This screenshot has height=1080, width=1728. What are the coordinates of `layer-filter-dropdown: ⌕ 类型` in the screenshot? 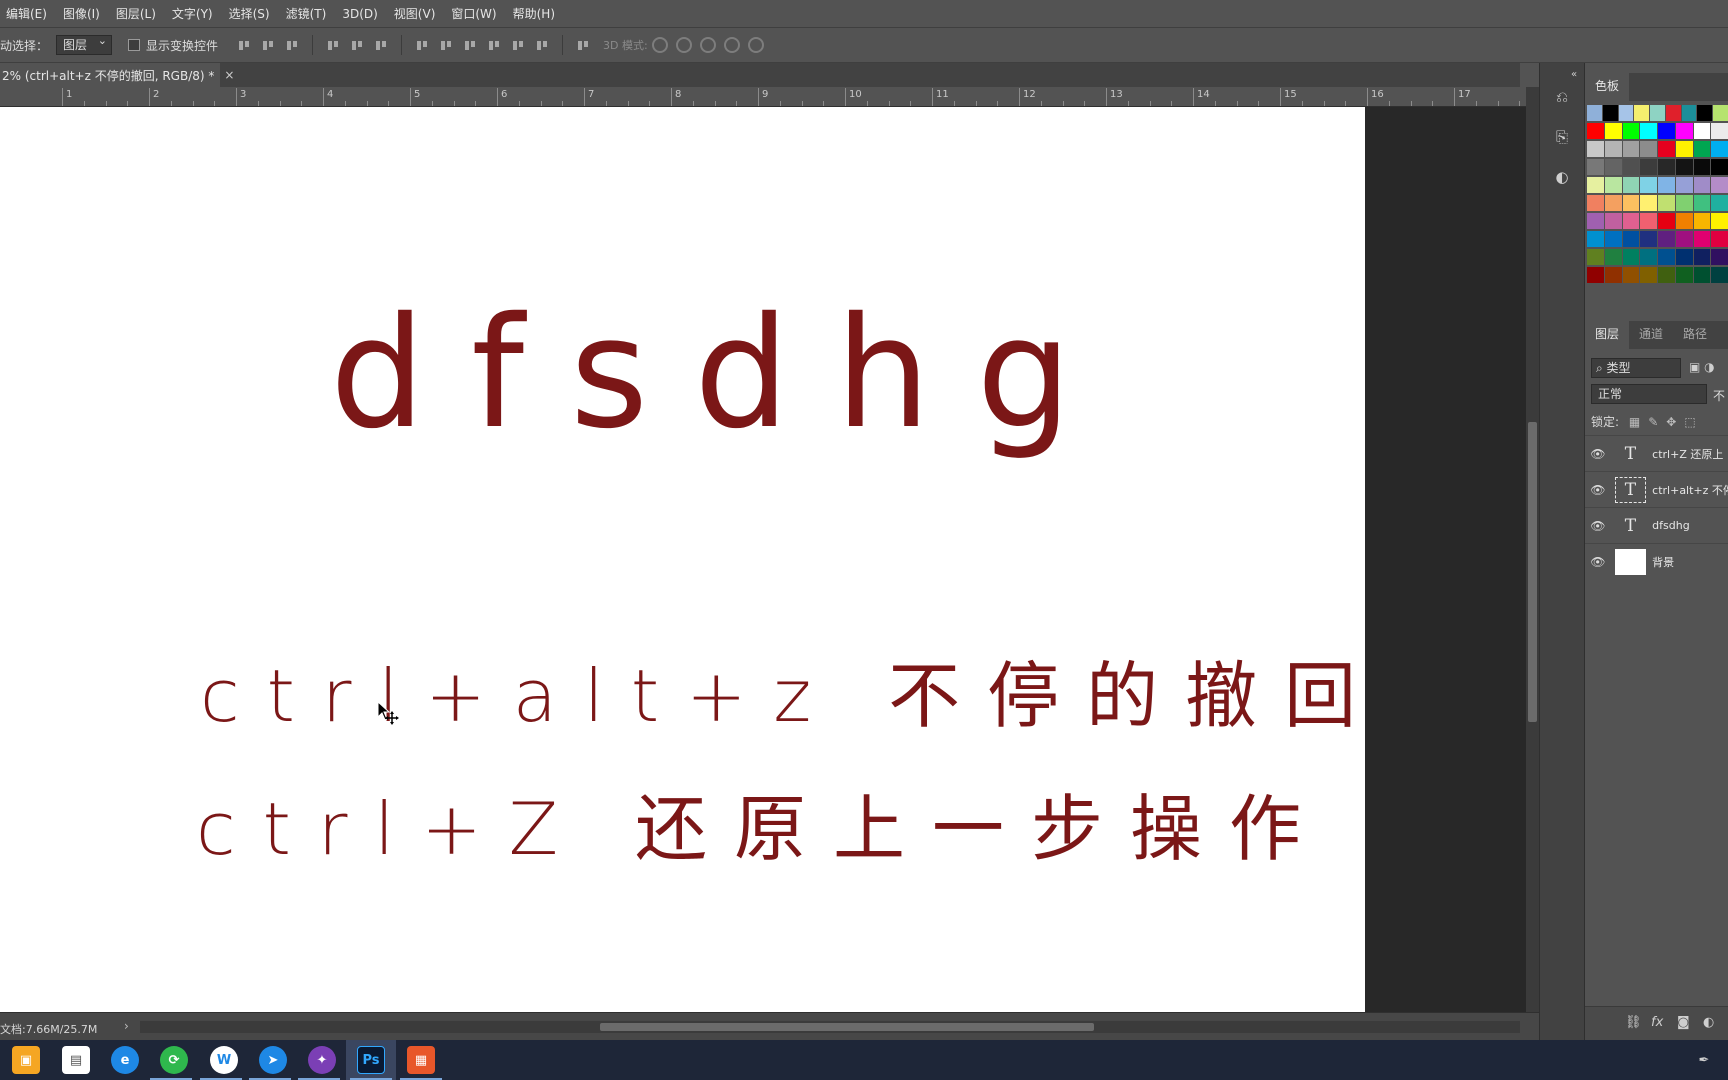 It's located at (1636, 368).